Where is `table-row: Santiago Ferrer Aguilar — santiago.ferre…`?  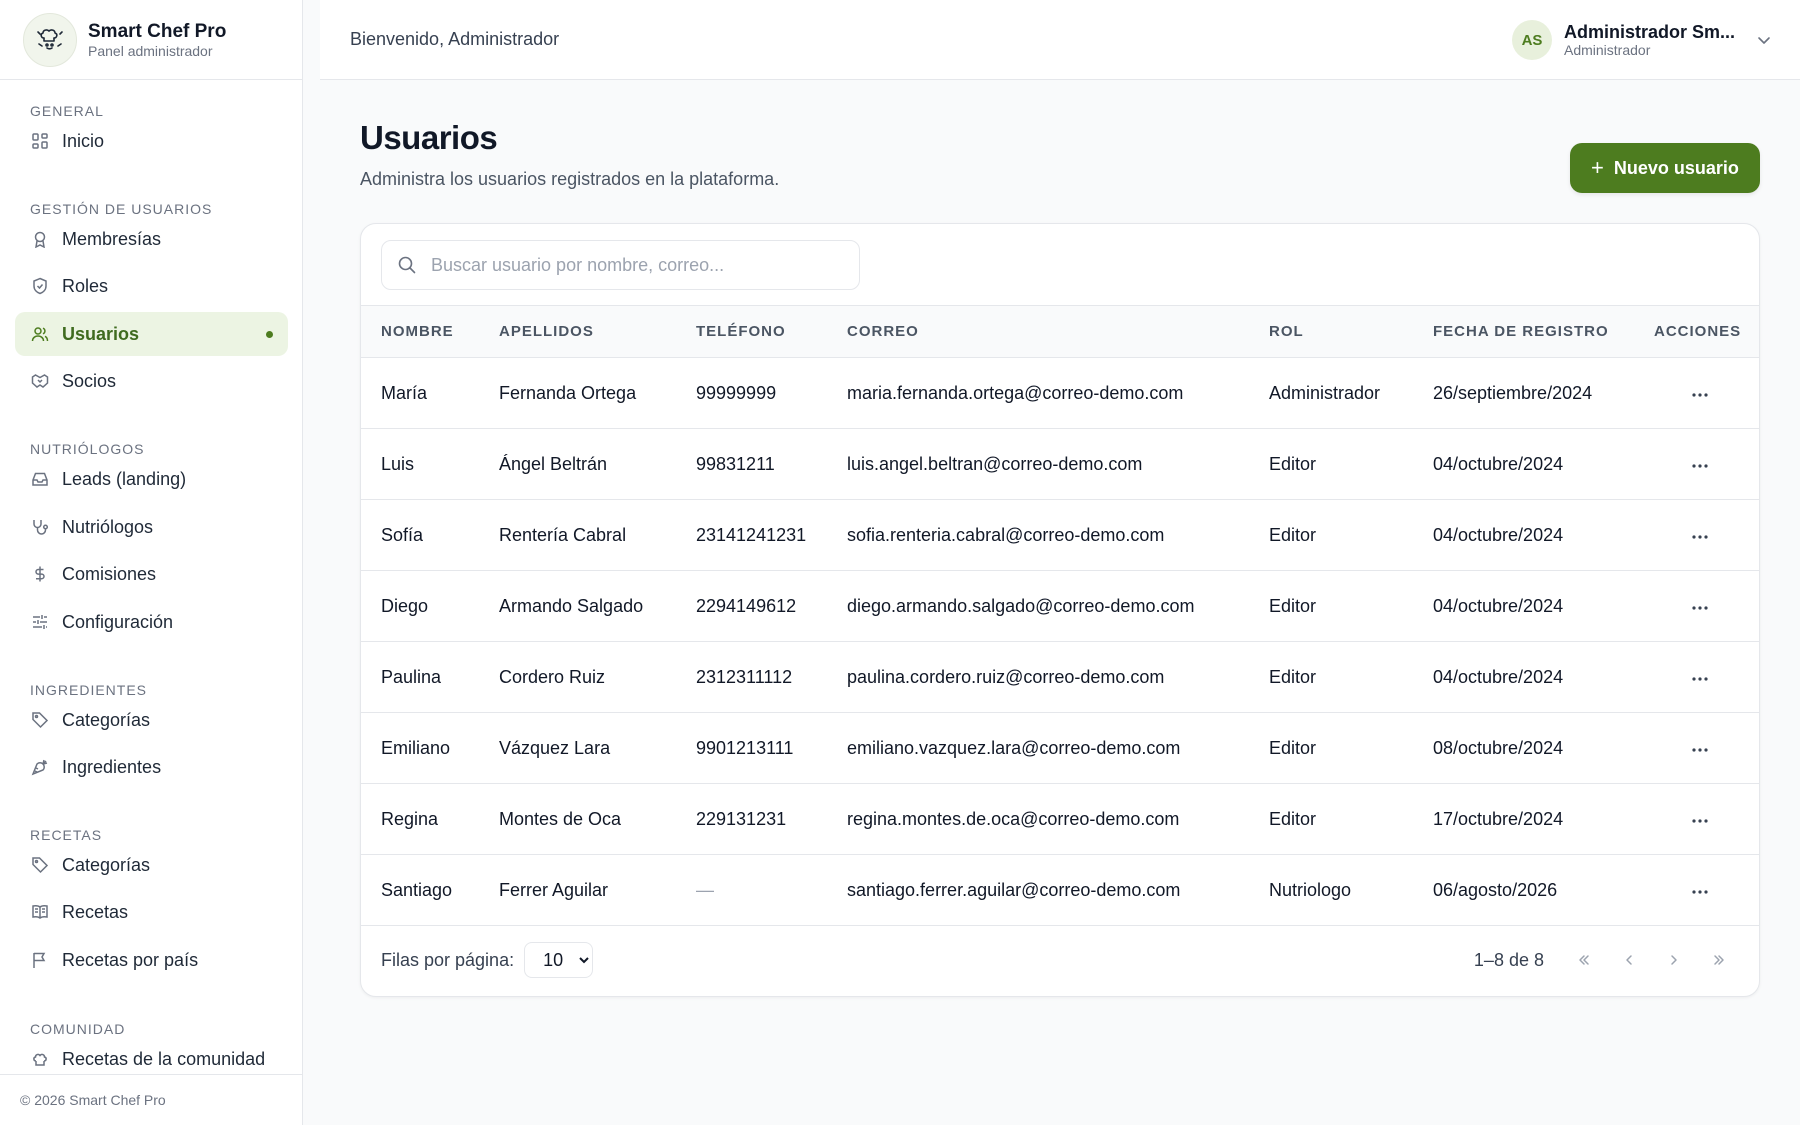 table-row: Santiago Ferrer Aguilar — santiago.ferre… is located at coordinates (1060, 890).